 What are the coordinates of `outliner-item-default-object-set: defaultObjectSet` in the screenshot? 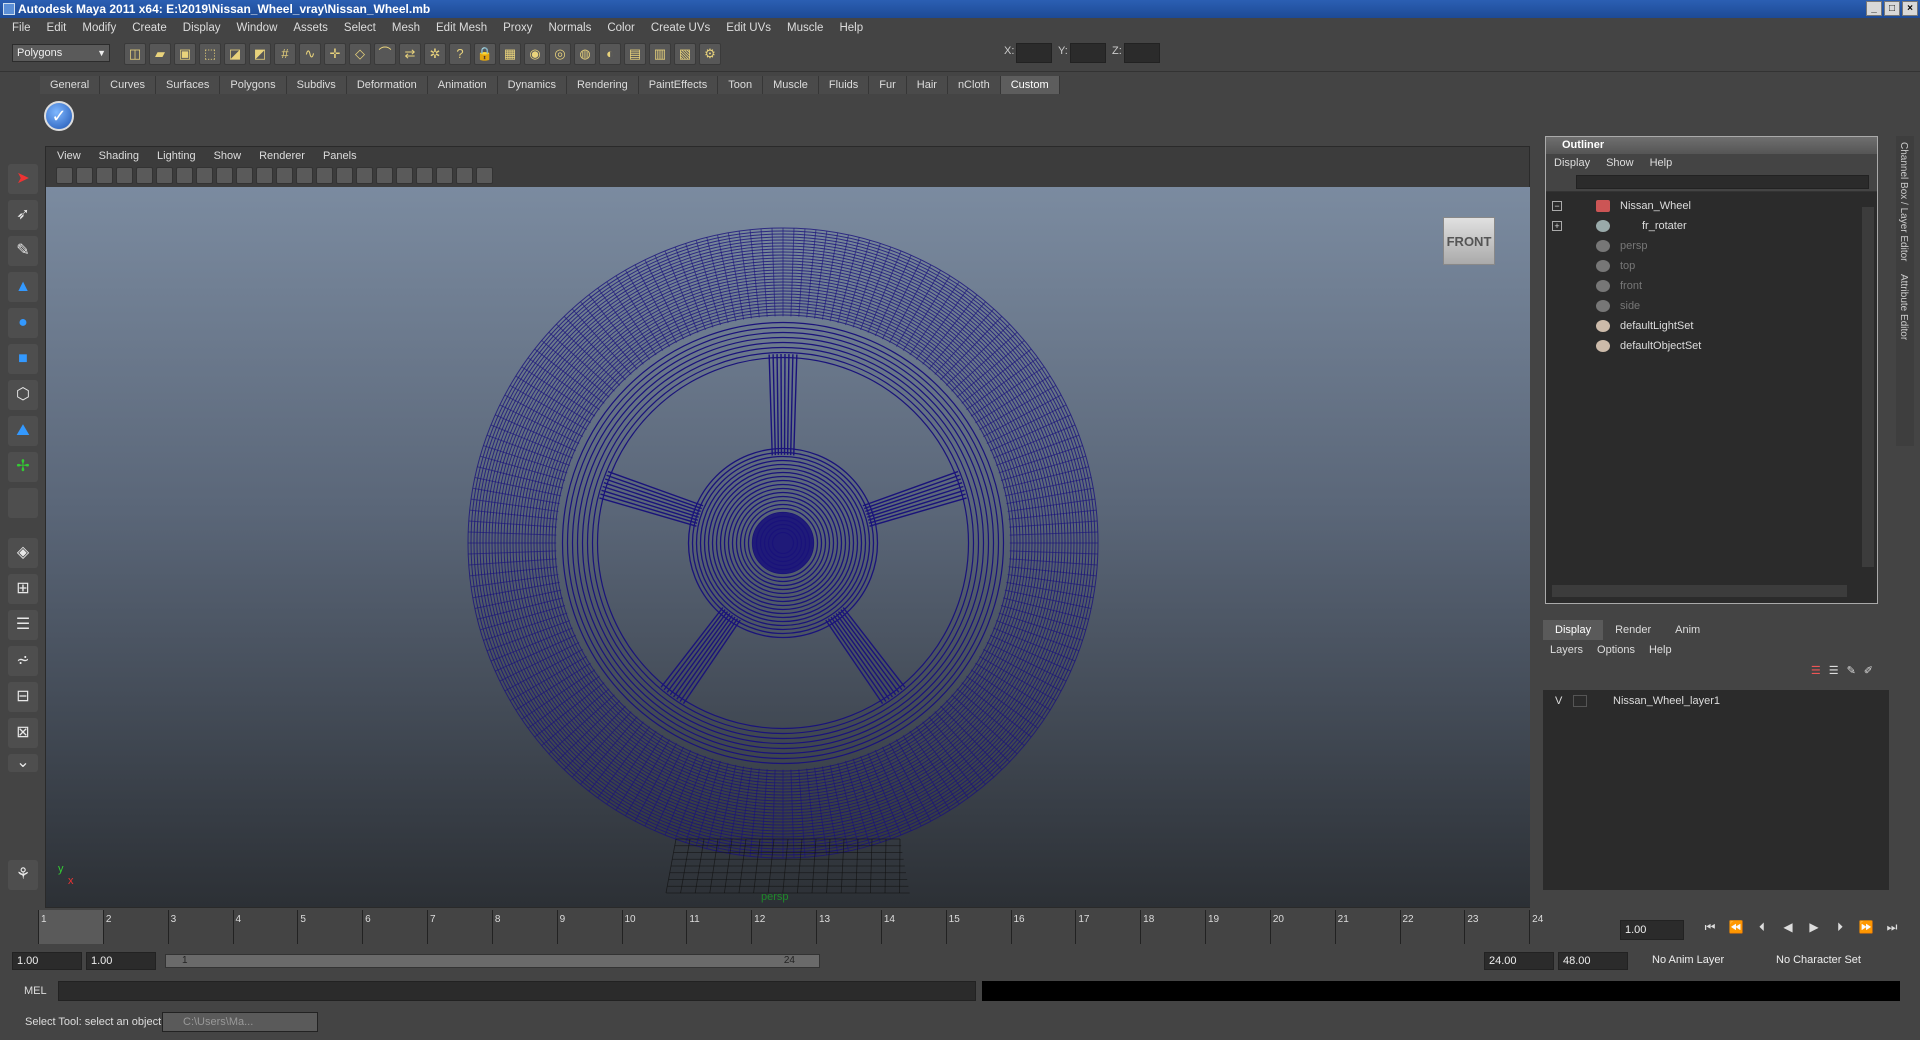 It's located at (1711, 346).